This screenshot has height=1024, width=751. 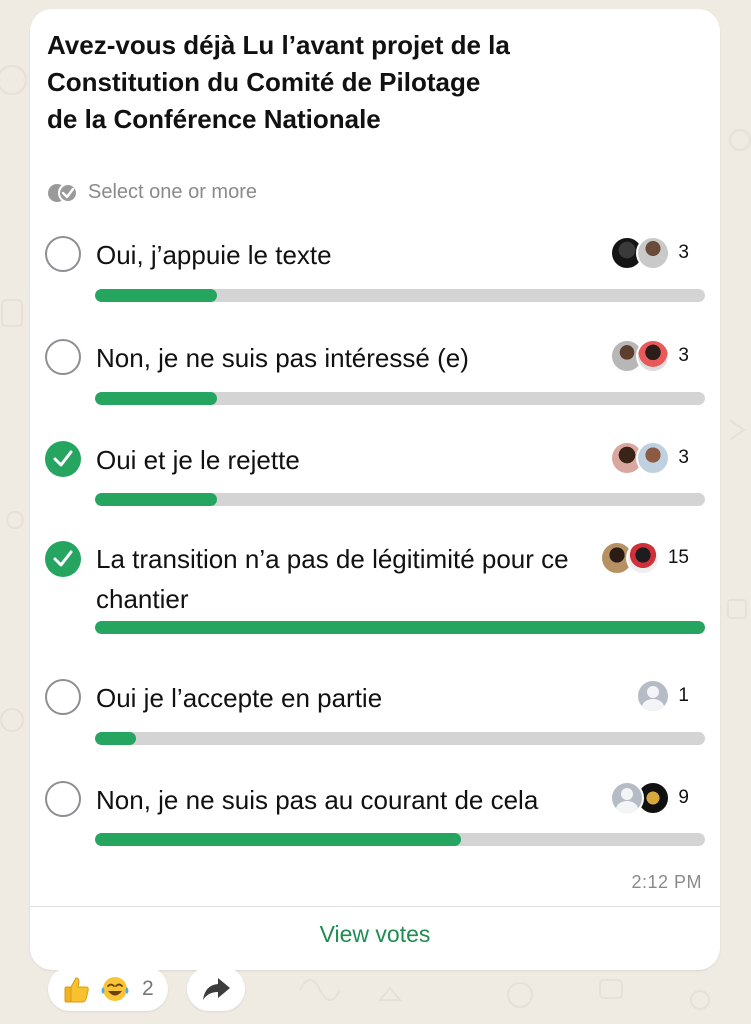 I want to click on voter-avatars: 15, so click(x=644, y=558).